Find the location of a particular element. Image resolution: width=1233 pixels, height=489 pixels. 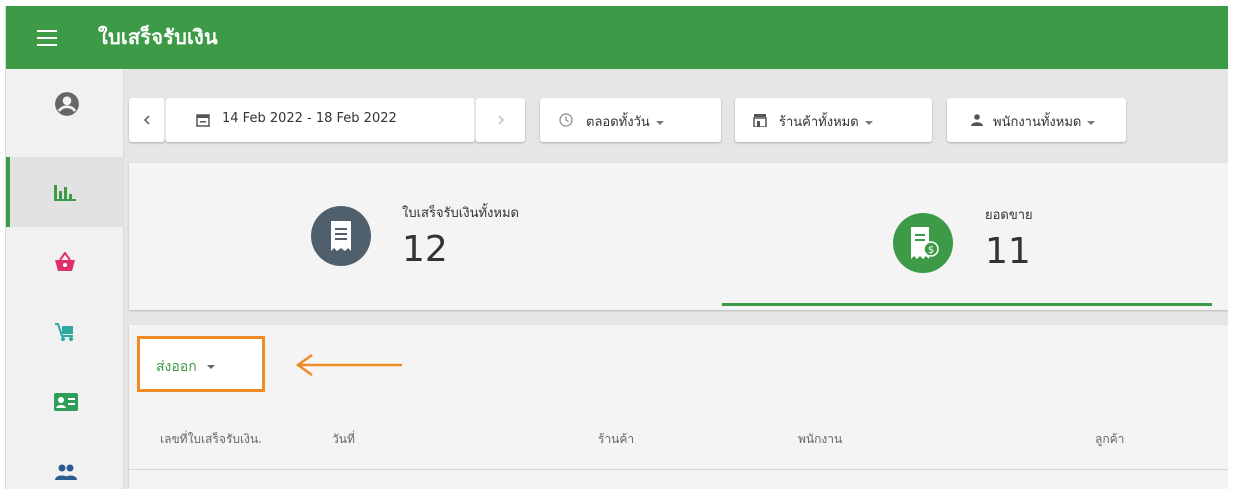

column-header-date: วันที่ is located at coordinates (343, 439).